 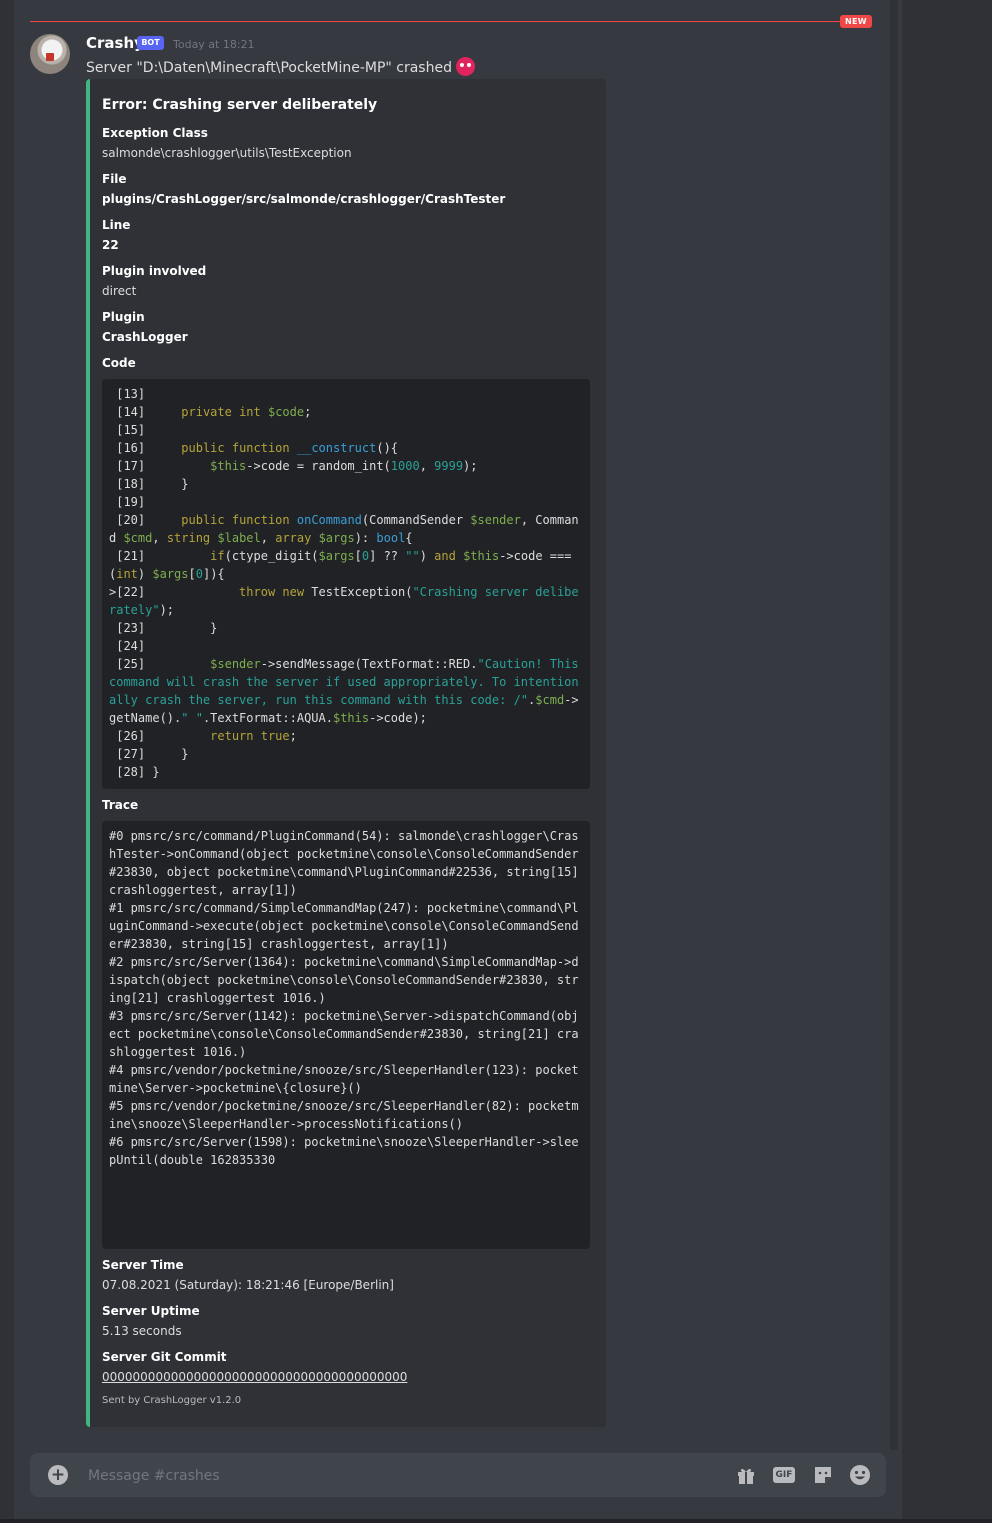 What do you see at coordinates (50, 54) in the screenshot?
I see `avatar` at bounding box center [50, 54].